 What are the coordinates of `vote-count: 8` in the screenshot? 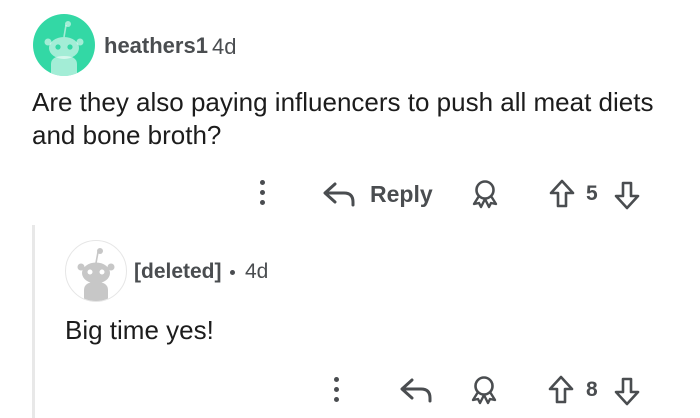 It's located at (592, 389).